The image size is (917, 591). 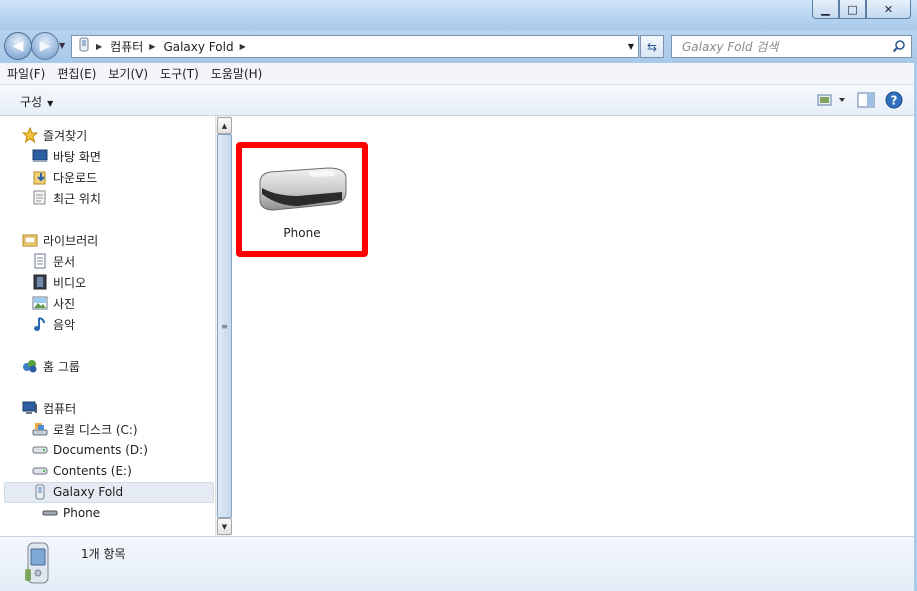 I want to click on tree-item-label: Phone, so click(x=82, y=513).